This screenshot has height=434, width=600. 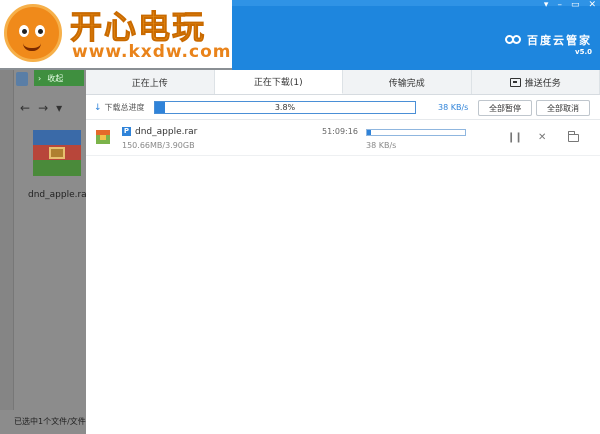 I want to click on mascot-face-icon, so click(x=33, y=33).